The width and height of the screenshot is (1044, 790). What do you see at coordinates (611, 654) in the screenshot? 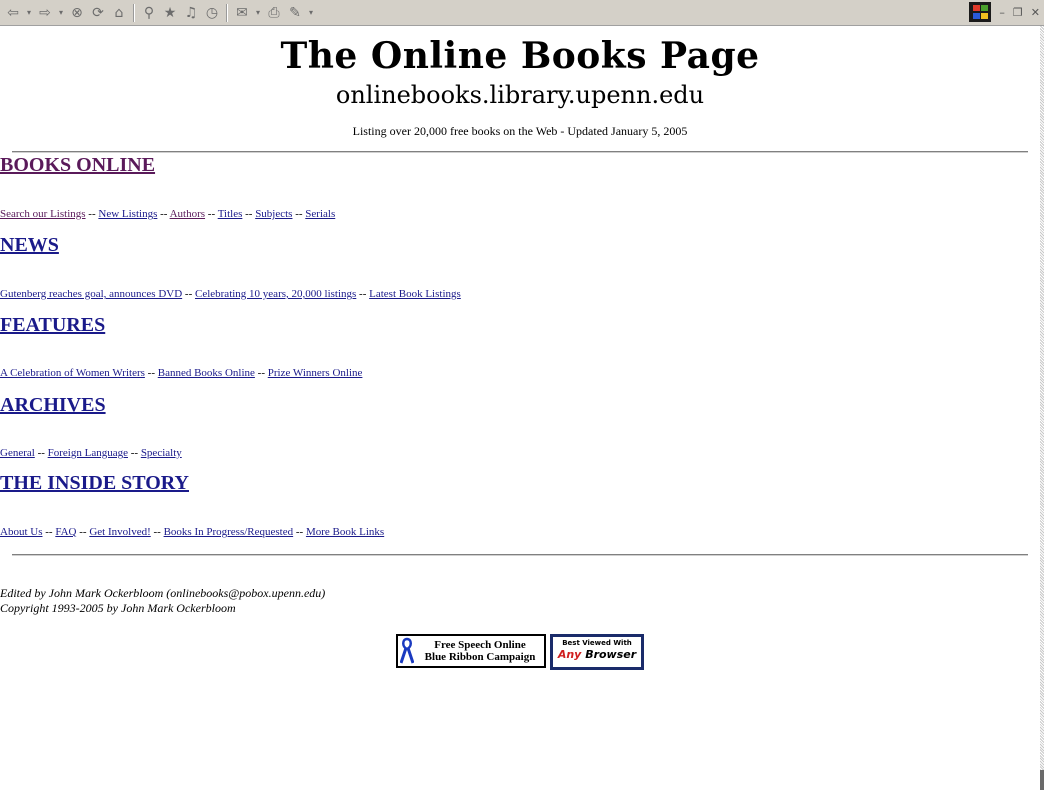
I see `any-browser-browser: Browser` at bounding box center [611, 654].